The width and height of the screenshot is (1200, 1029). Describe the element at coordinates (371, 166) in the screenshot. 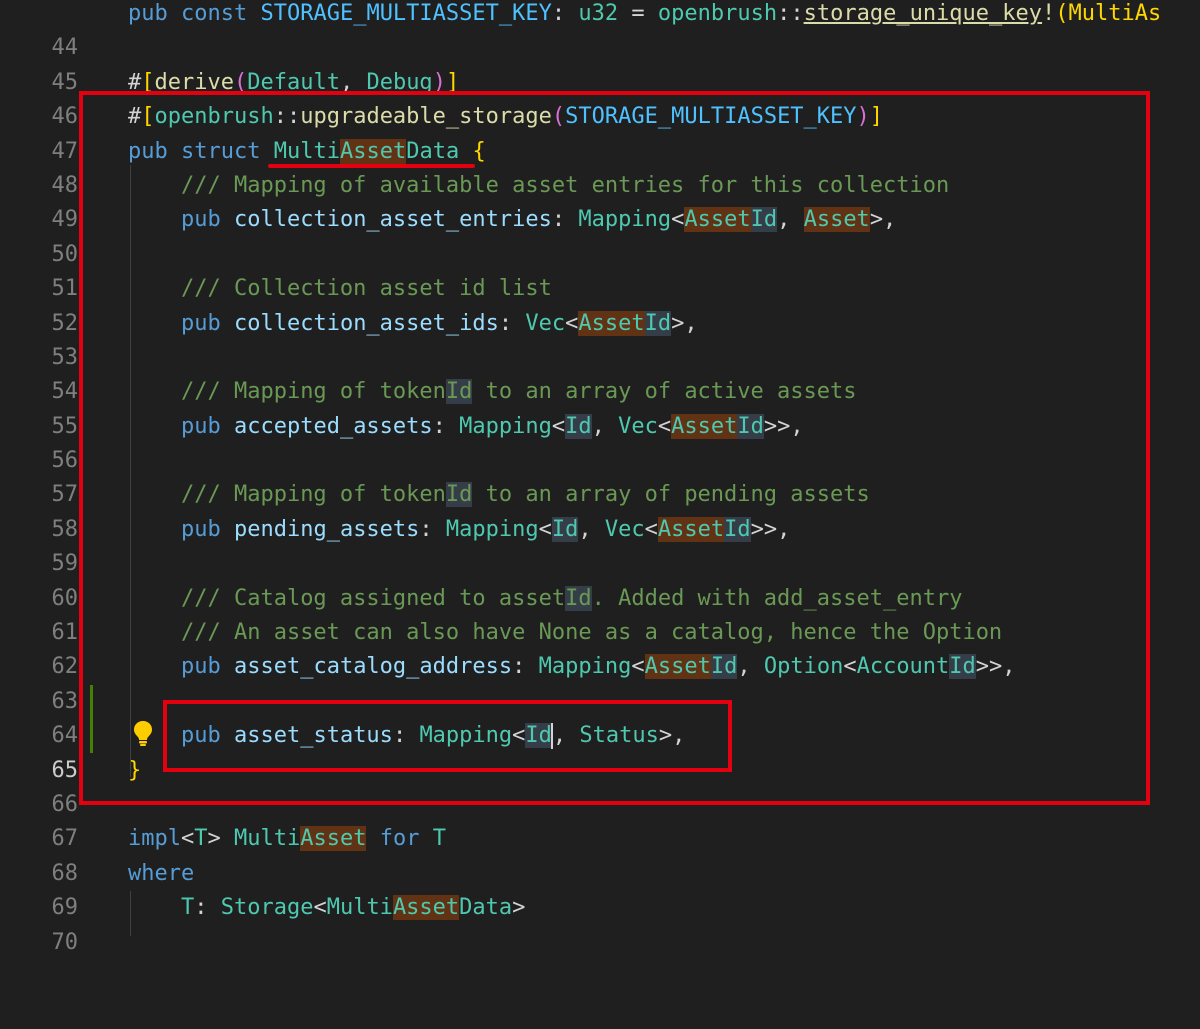

I see `annotation-underline-struct-name` at that location.